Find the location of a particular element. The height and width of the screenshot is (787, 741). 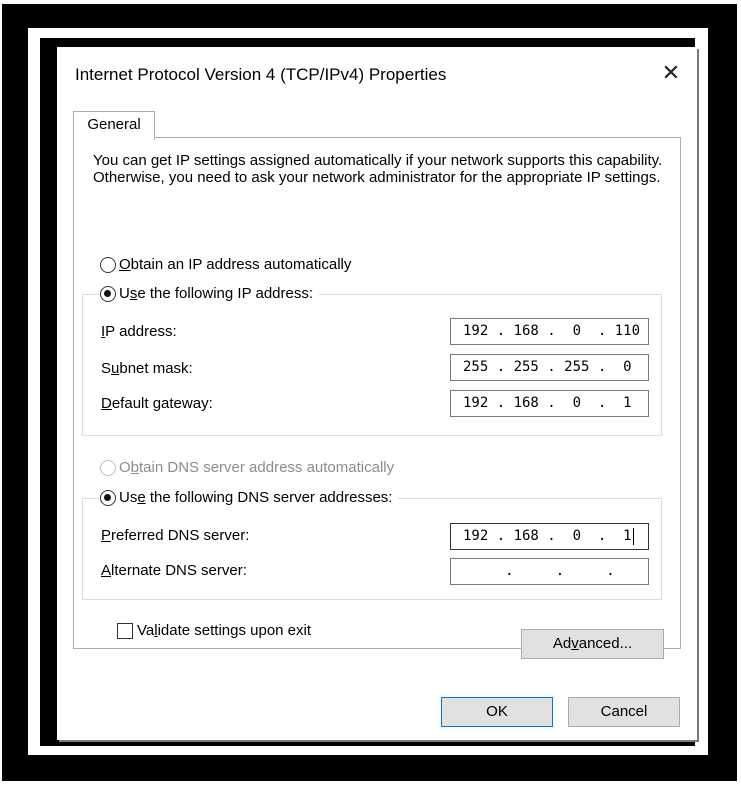

use-dns-manual-option: Use the following DNS server addresses: is located at coordinates (249, 497).